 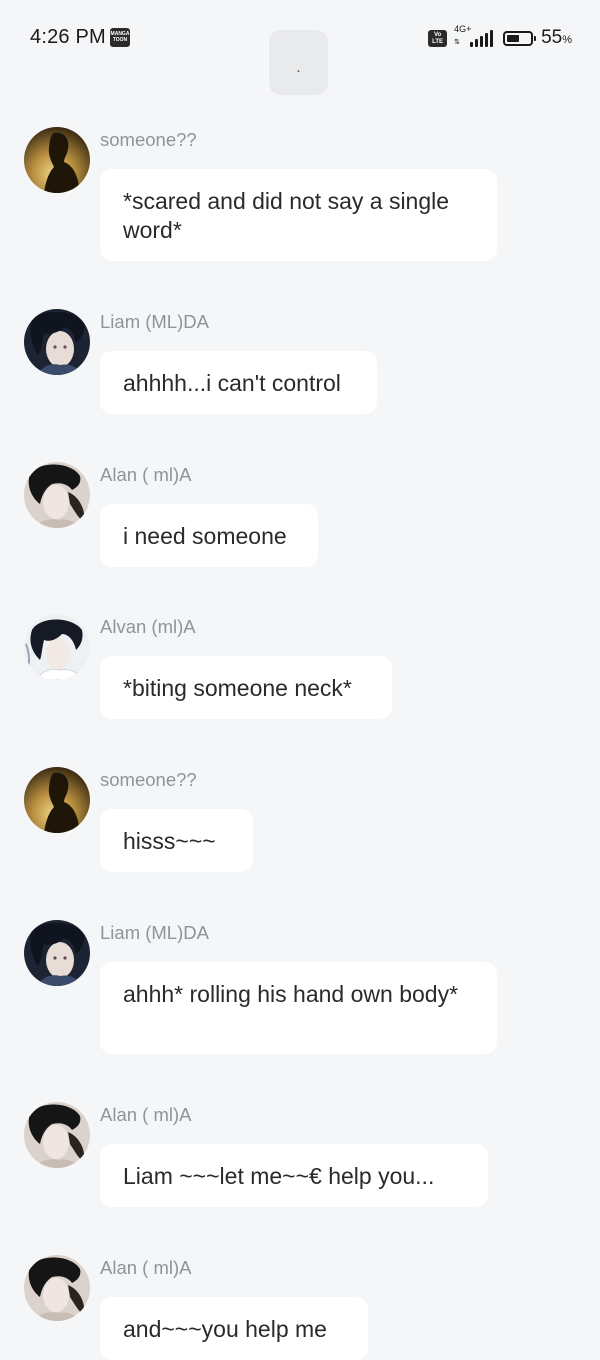 I want to click on battery-percent-unit: %, so click(x=567, y=40).